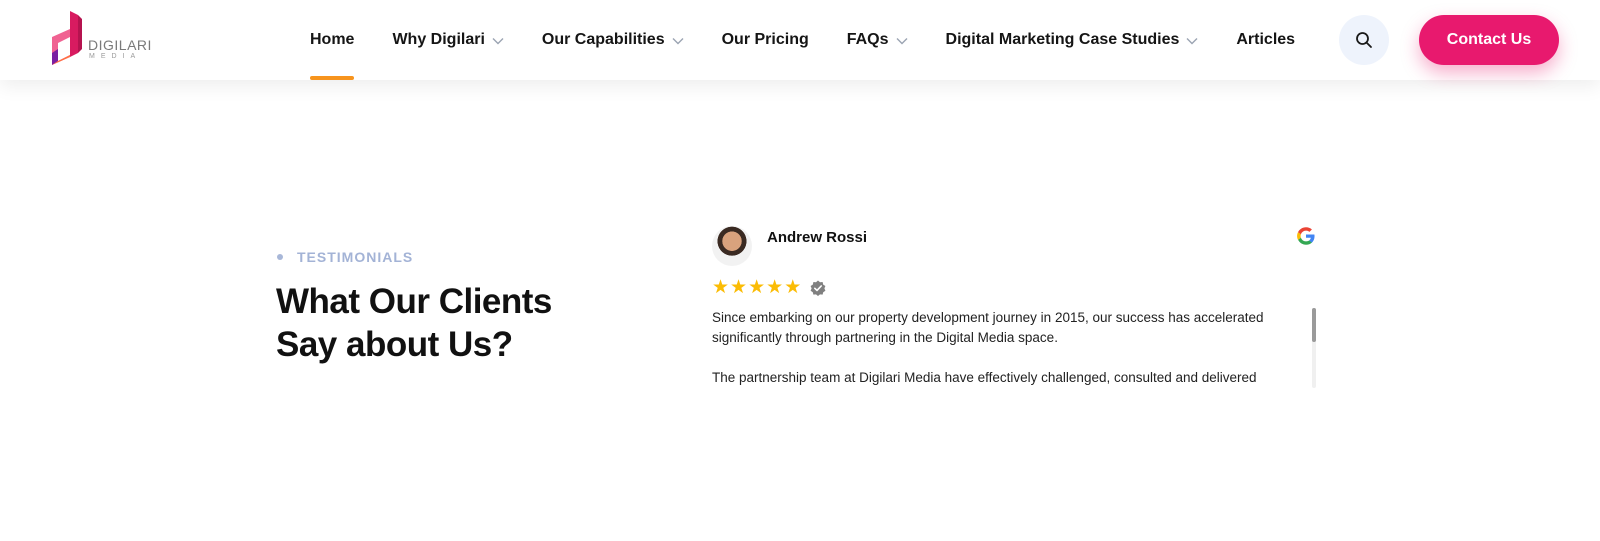  I want to click on search-icon, so click(1364, 40).